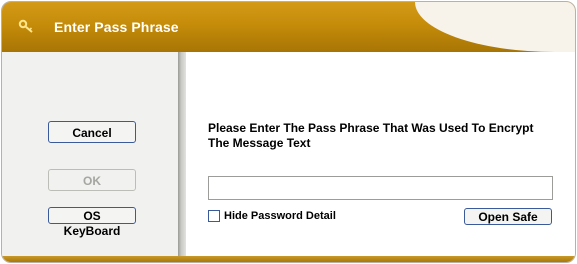 The width and height of the screenshot is (577, 264). Describe the element at coordinates (92, 180) in the screenshot. I see `ok-button: OK` at that location.